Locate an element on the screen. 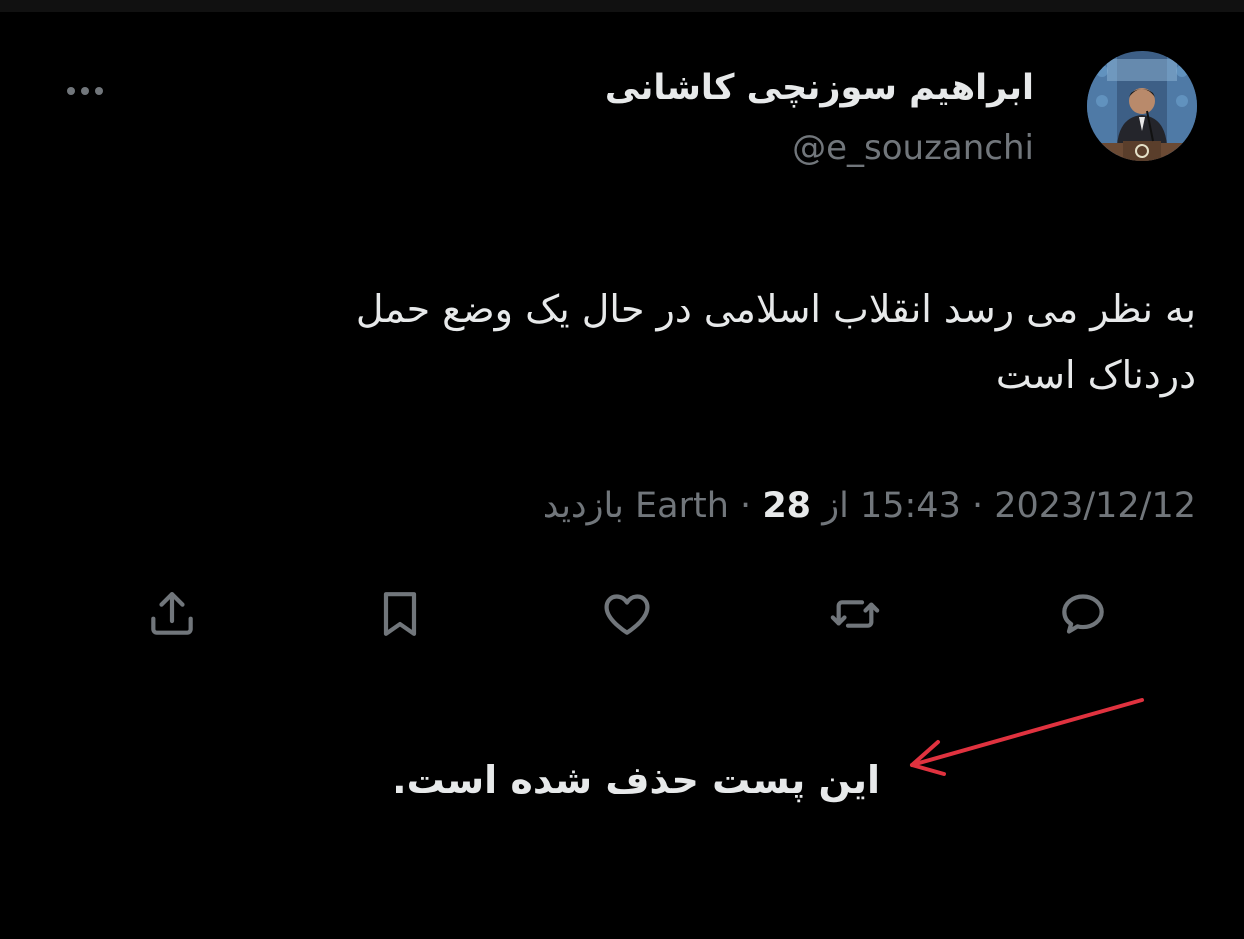 The height and width of the screenshot is (939, 1244). author-handle: @e_souzanchi is located at coordinates (913, 148).